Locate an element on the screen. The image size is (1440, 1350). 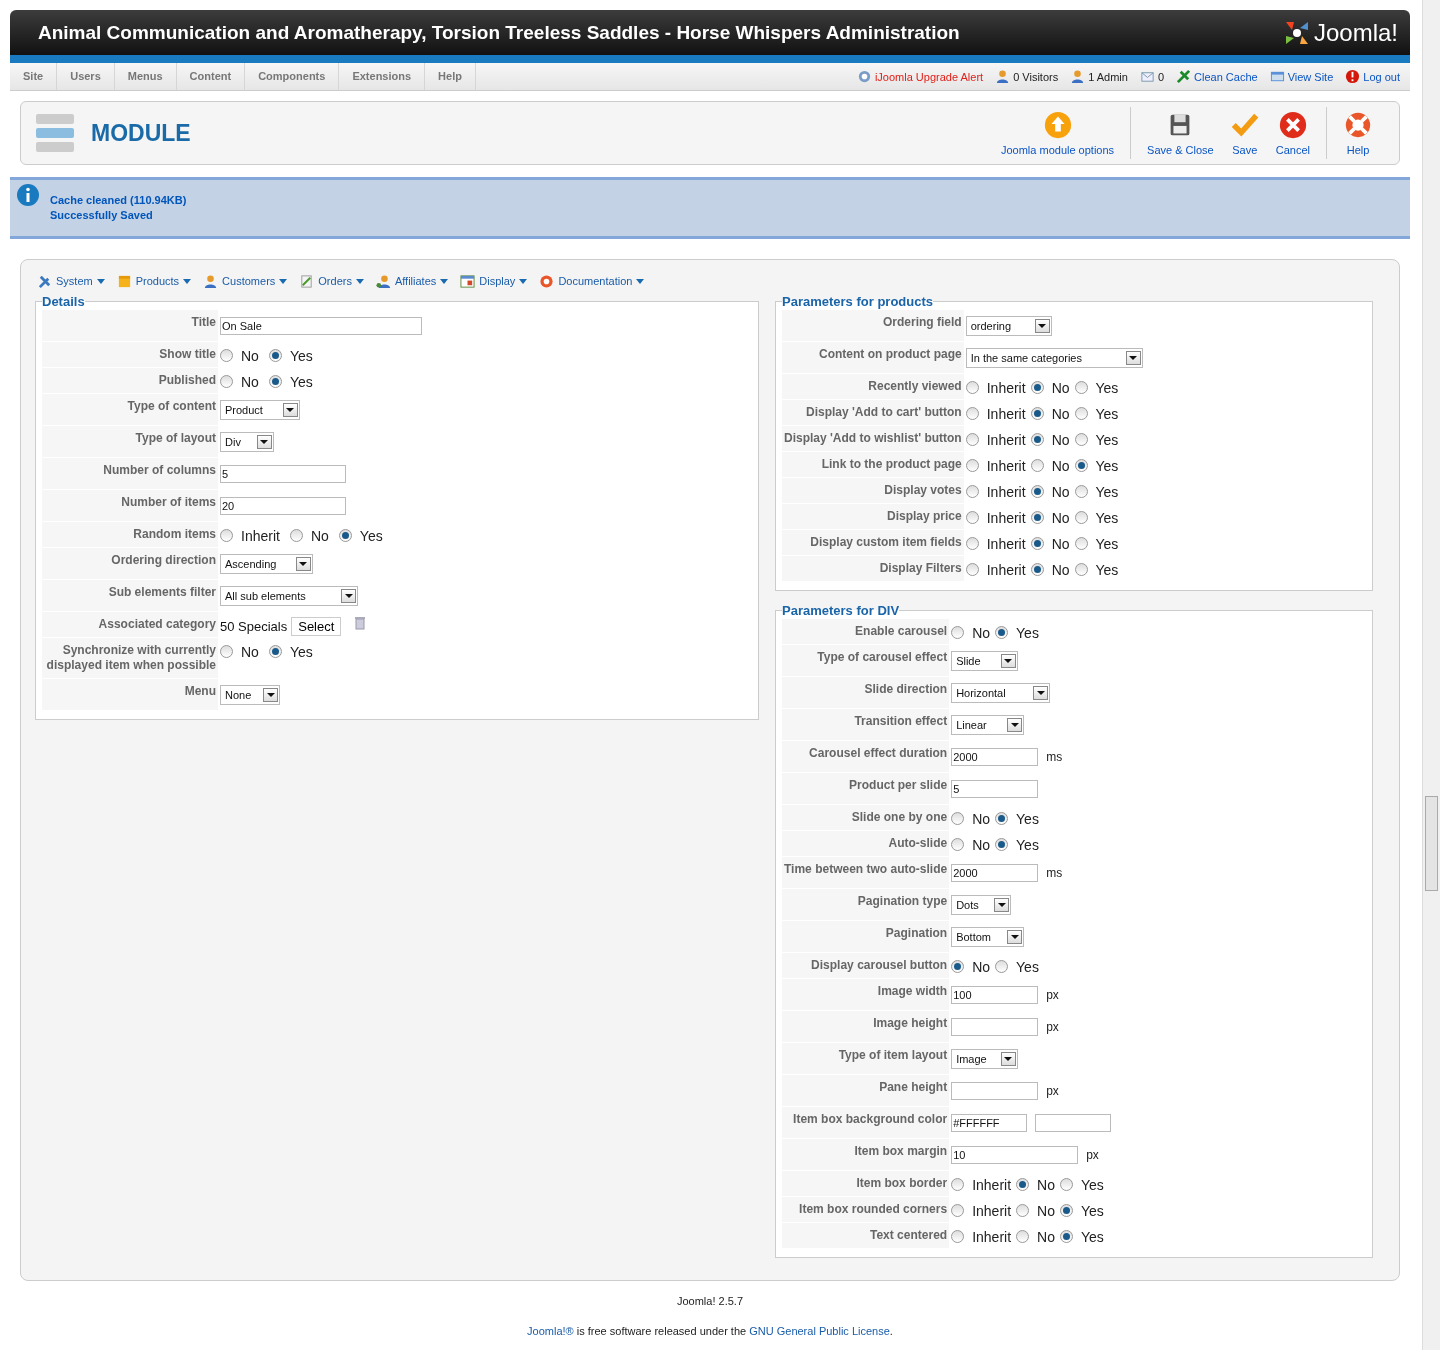
select-field: Linear is located at coordinates (988, 724).